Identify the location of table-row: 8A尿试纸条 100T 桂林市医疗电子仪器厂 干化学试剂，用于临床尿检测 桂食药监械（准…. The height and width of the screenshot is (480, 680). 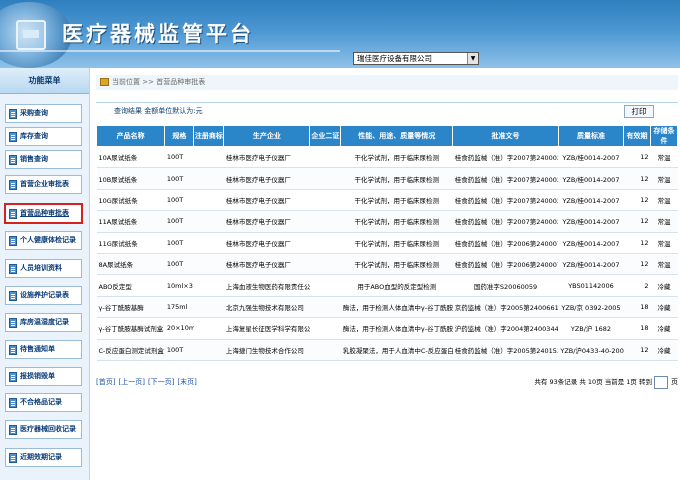
(387, 264).